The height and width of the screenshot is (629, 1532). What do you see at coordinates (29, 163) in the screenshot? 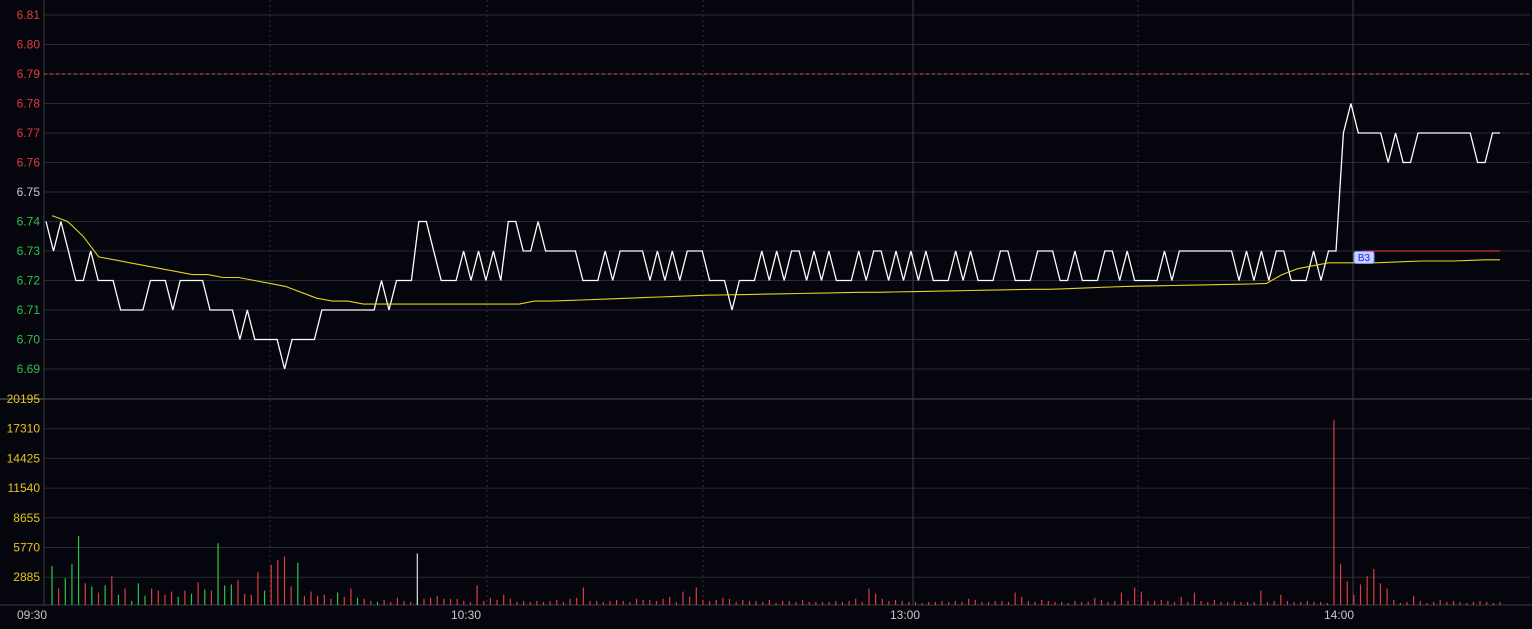
I see `price-tick-label: 6.76` at bounding box center [29, 163].